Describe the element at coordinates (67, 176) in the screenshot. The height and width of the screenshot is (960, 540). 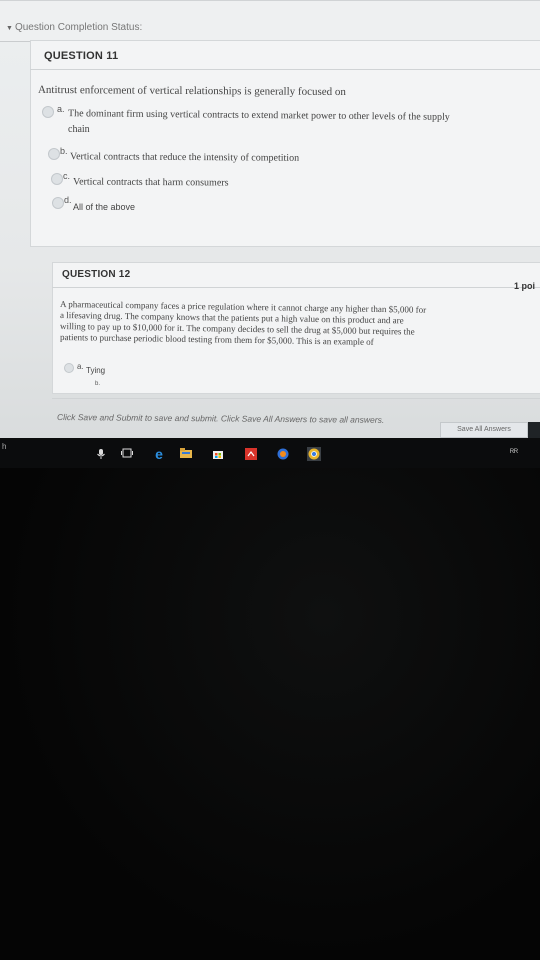
I see `q11-option-c-letter: c.` at that location.